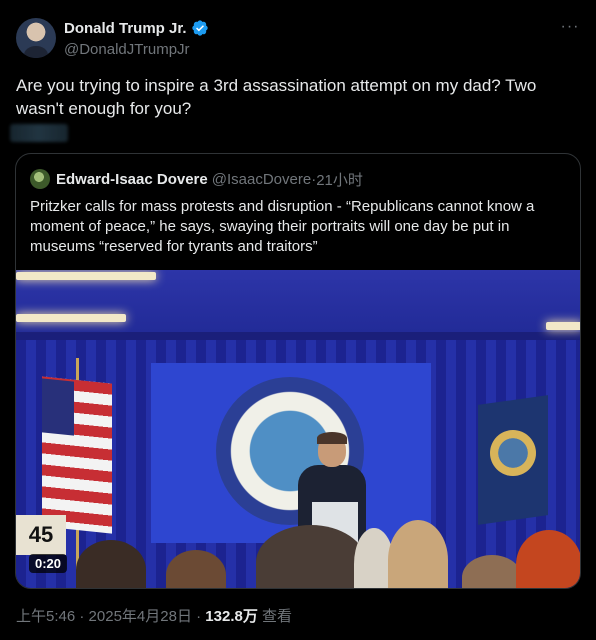 Image resolution: width=596 pixels, height=640 pixels. Describe the element at coordinates (298, 38) in the screenshot. I see `tweet-header: Donald Trump Jr. @DonaldJTrumpJr ···` at that location.